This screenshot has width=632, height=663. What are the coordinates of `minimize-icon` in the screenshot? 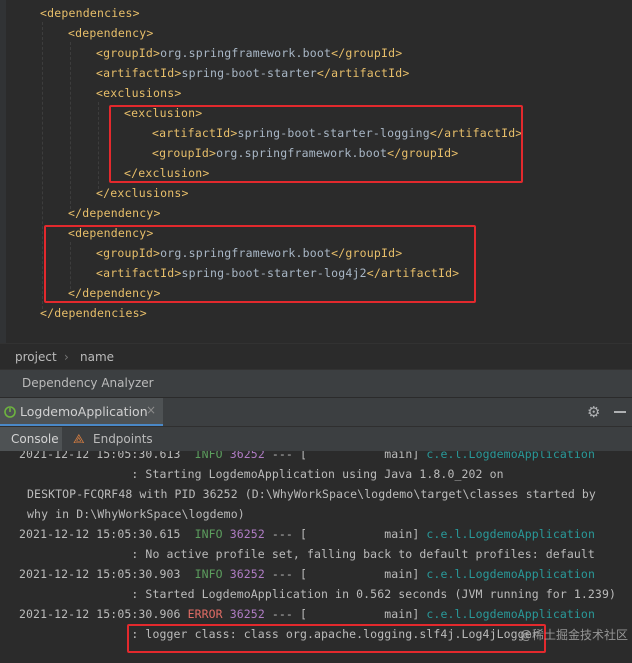 It's located at (620, 412).